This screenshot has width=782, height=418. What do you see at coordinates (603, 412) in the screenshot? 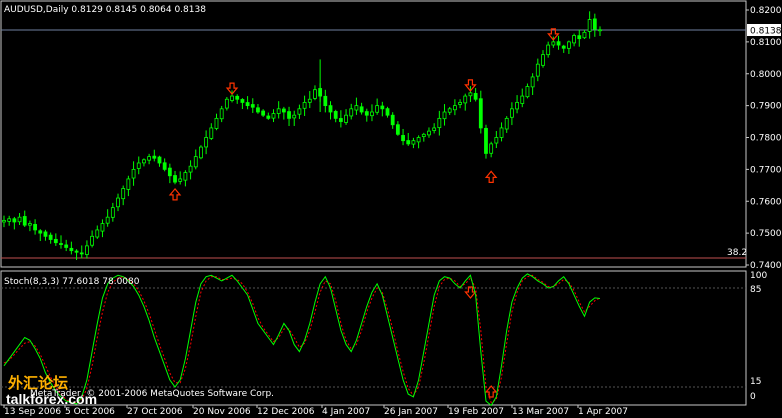
I see `time-tick-label: 1 Apr 2007` at bounding box center [603, 412].